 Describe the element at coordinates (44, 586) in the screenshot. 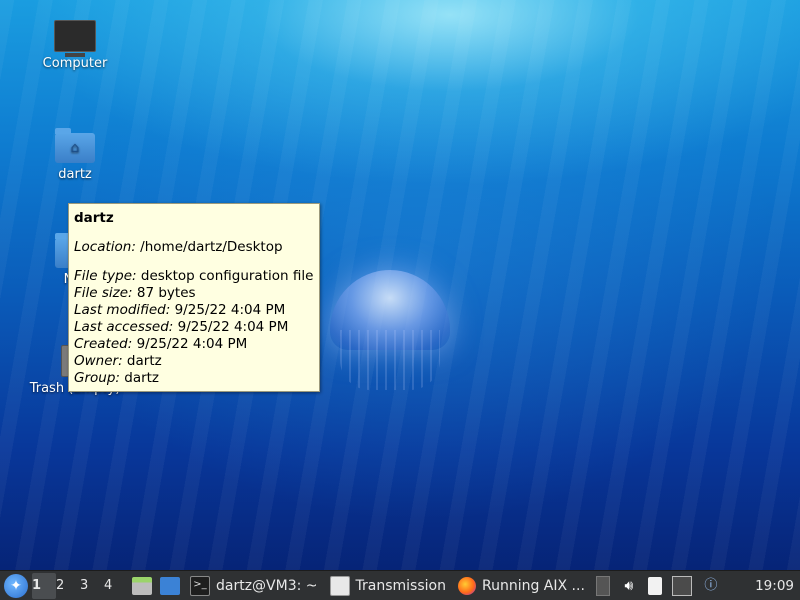

I see `workspace-1: 1` at that location.